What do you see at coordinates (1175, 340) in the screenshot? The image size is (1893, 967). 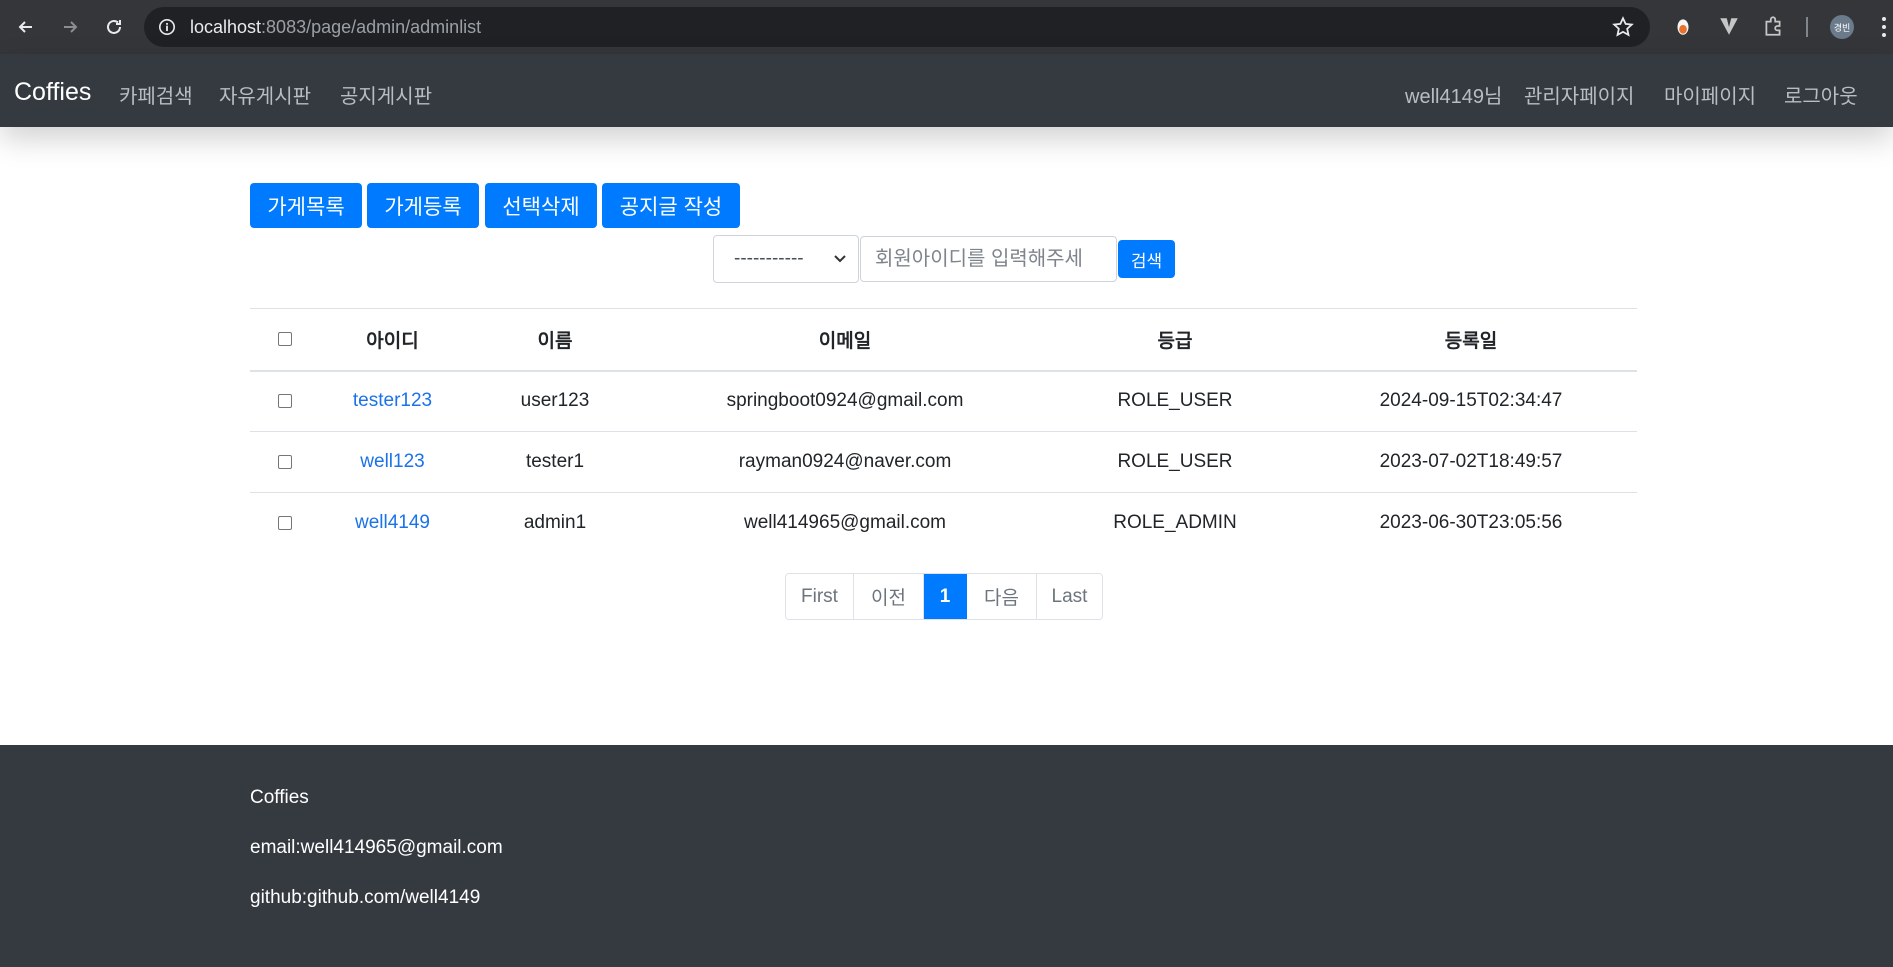 I see `header-role: 등급` at bounding box center [1175, 340].